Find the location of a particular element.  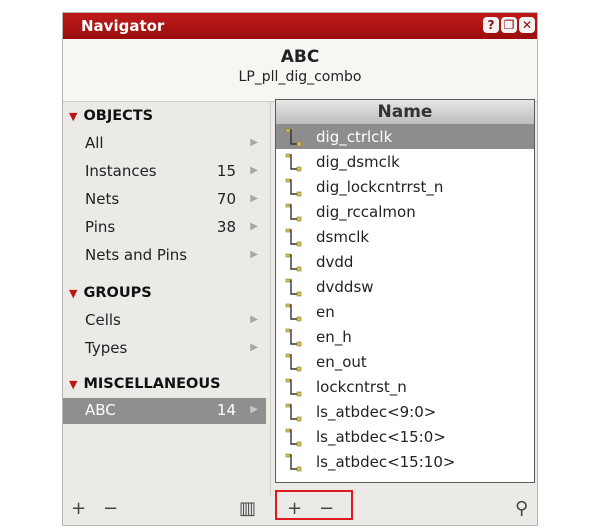

net-name: dvdd is located at coordinates (335, 262).